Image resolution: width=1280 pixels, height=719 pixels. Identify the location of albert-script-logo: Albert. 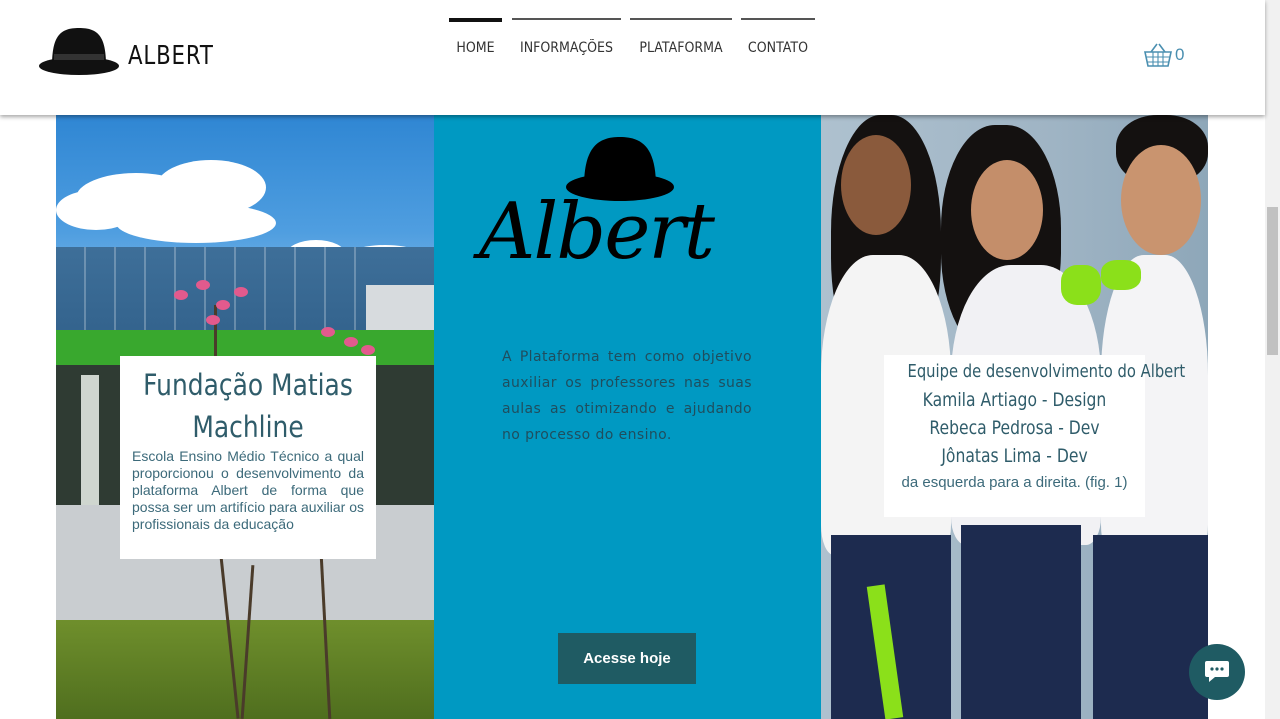
(597, 232).